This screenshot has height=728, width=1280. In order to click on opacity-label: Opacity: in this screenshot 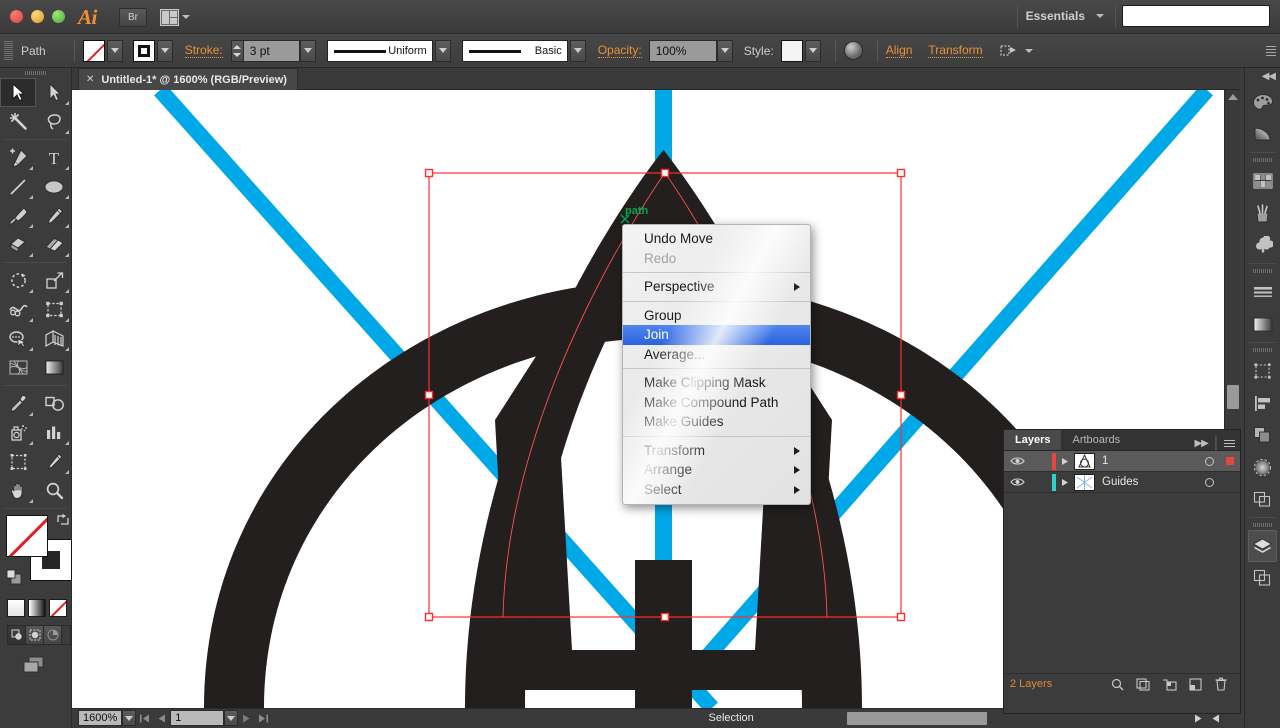, I will do `click(619, 50)`.